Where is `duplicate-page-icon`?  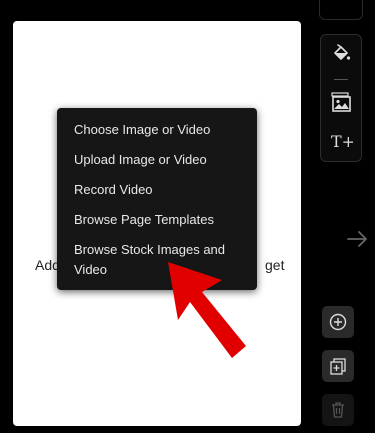 duplicate-page-icon is located at coordinates (338, 366).